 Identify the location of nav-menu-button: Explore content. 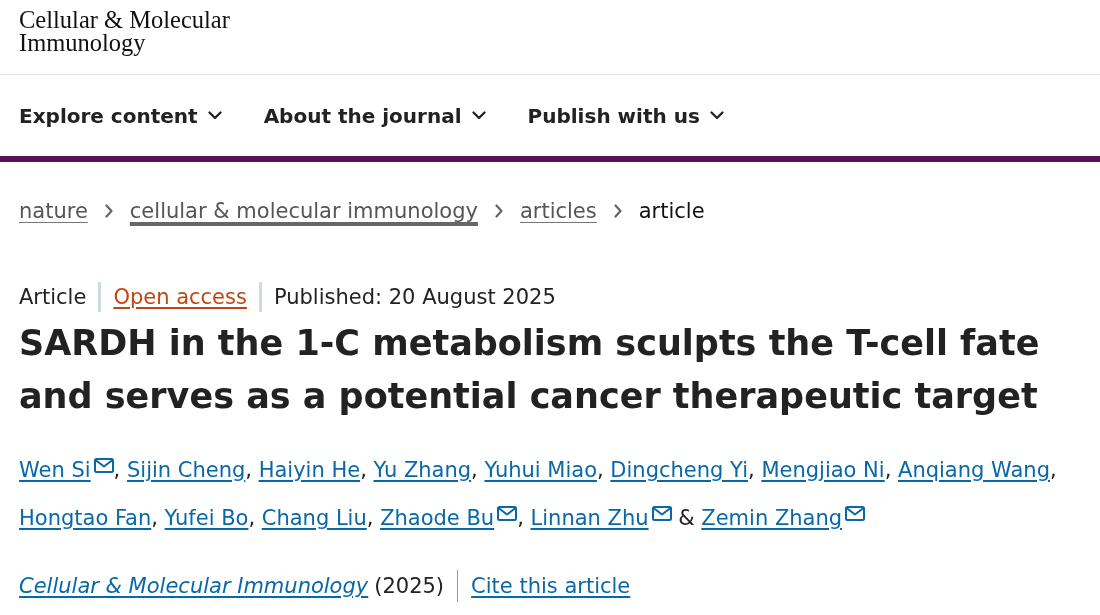
(120, 115).